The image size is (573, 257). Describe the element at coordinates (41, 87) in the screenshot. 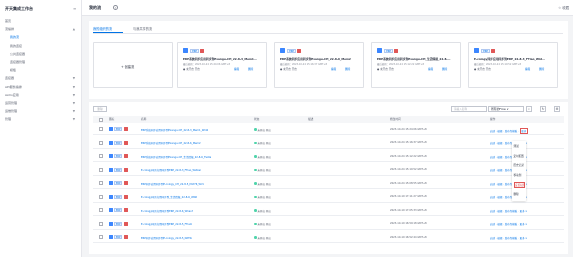

I see `sidebar-item: API服务编排 ▼` at that location.